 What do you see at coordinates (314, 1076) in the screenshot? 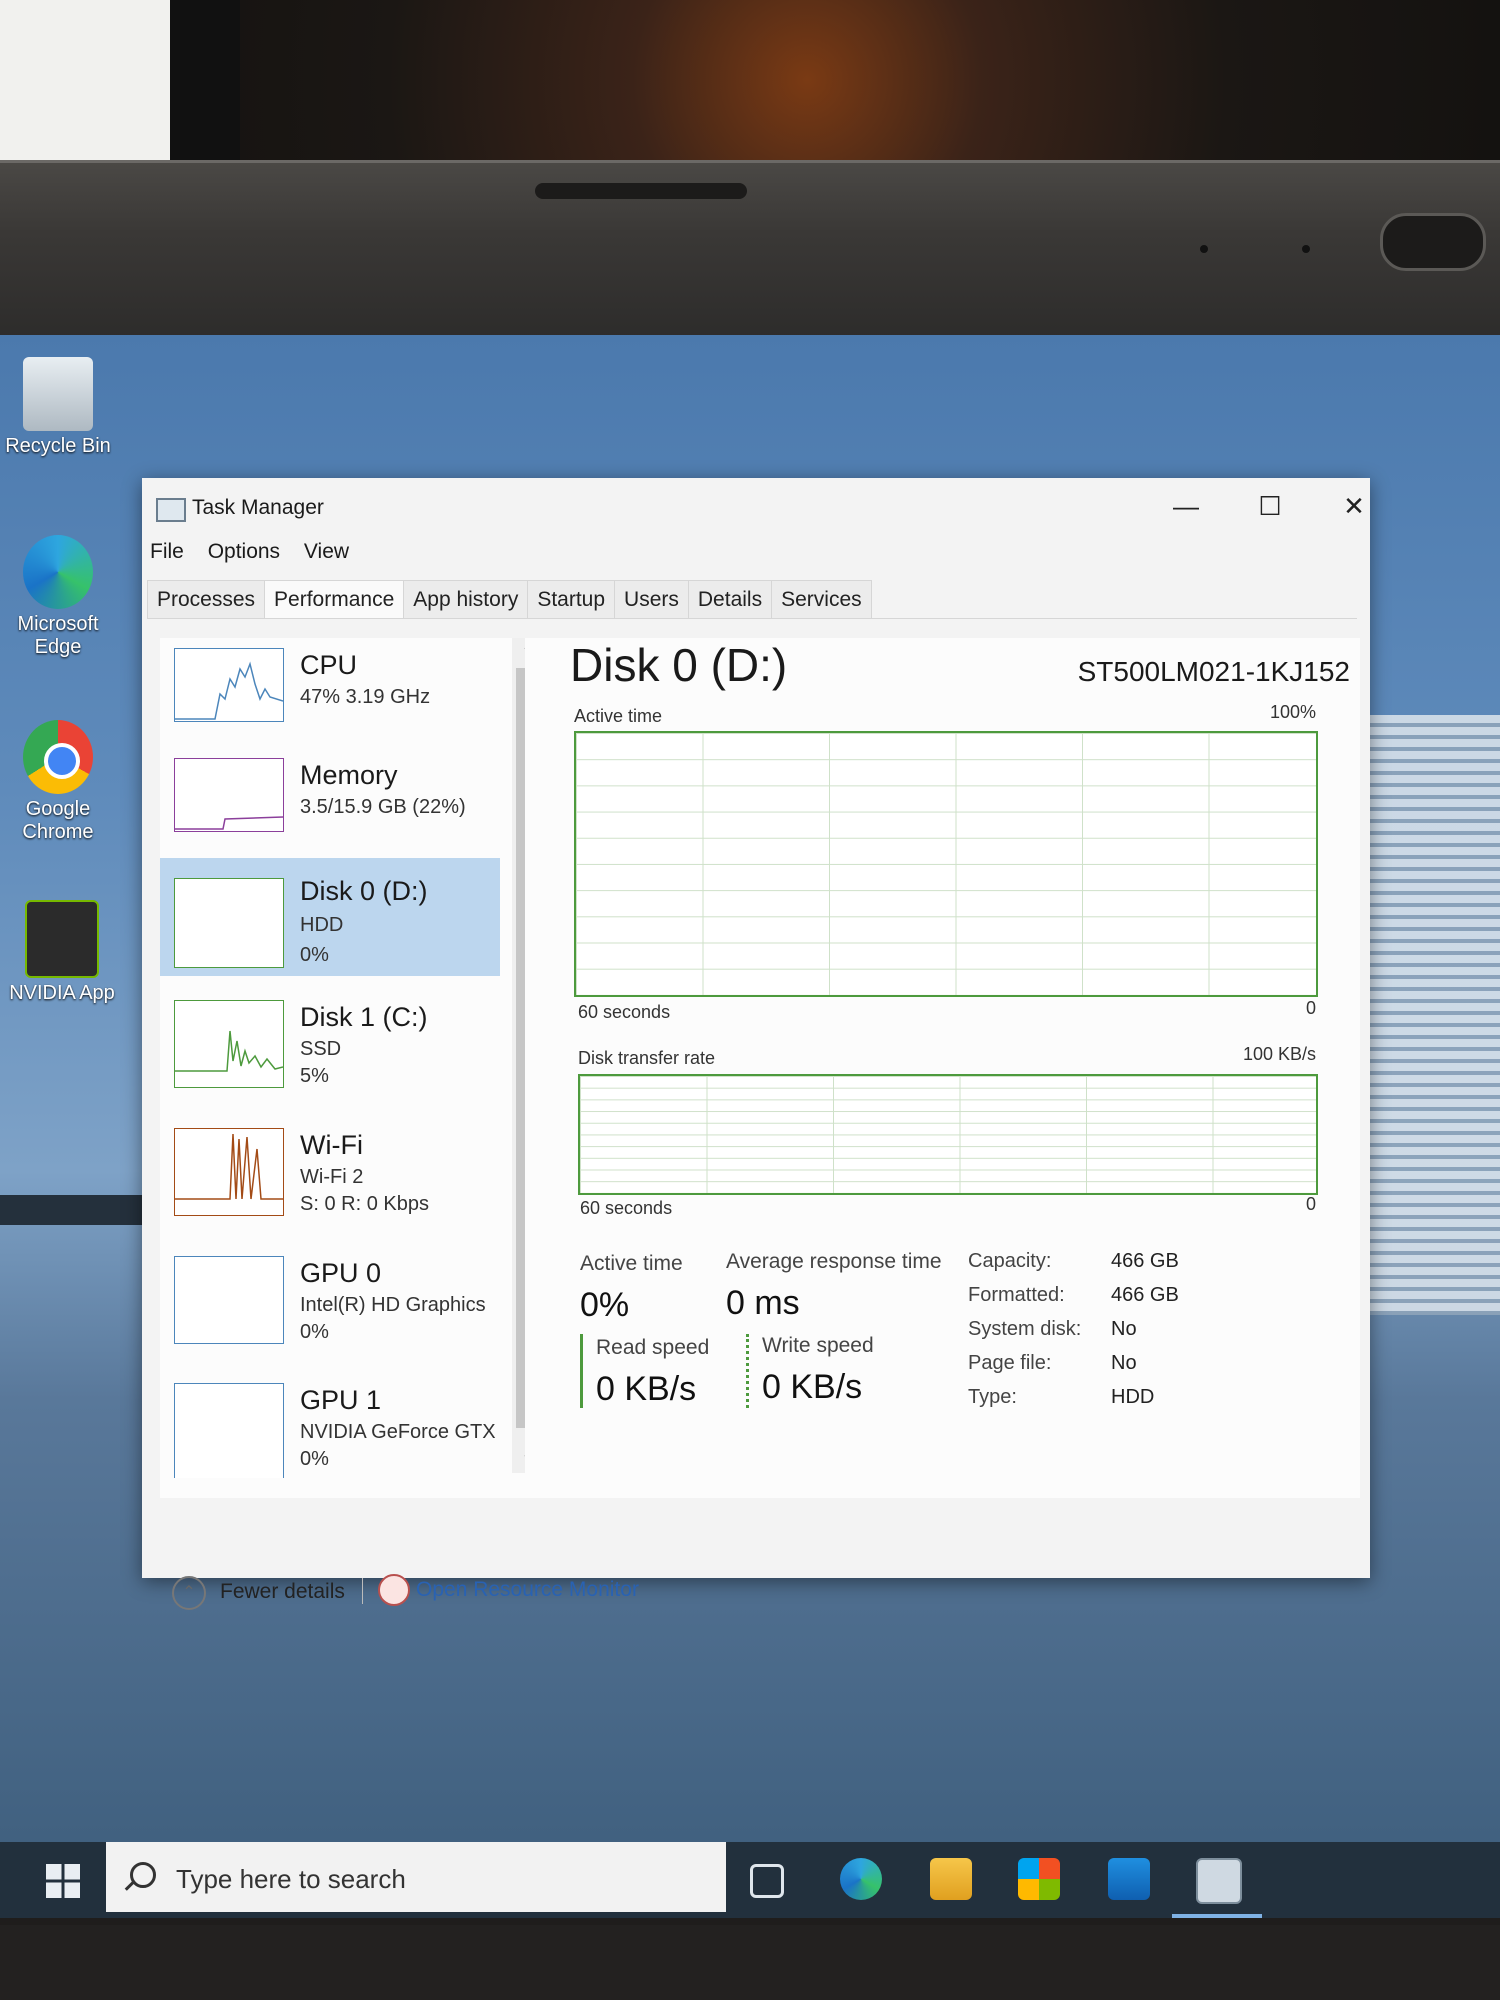
I see `sidebar-item-usage: 5%` at bounding box center [314, 1076].